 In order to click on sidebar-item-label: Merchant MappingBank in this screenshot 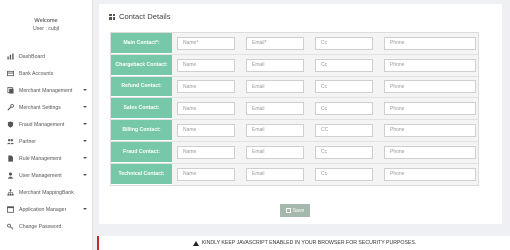, I will do `click(46, 192)`.